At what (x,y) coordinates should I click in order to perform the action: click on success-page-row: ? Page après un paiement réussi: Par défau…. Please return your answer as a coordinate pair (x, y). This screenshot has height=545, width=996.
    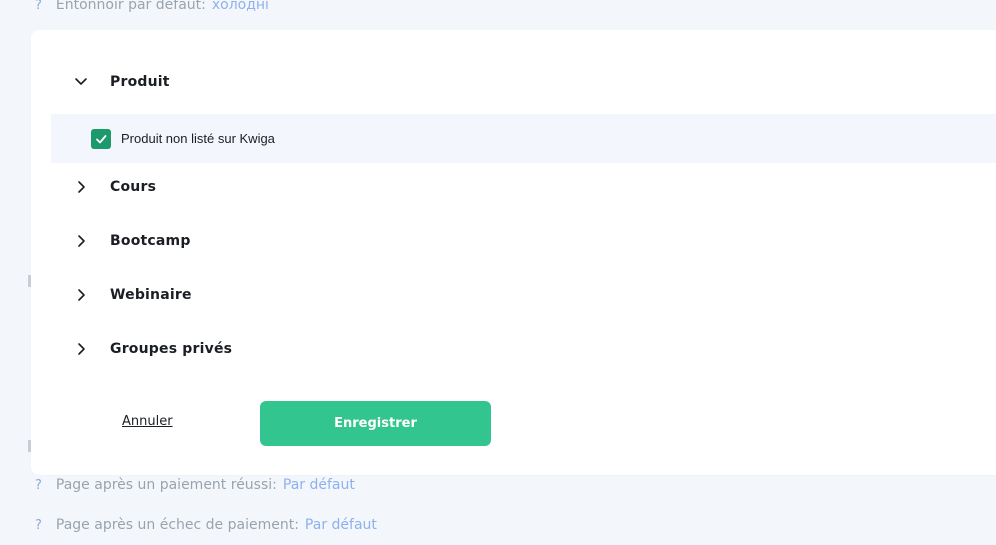
    Looking at the image, I should click on (195, 485).